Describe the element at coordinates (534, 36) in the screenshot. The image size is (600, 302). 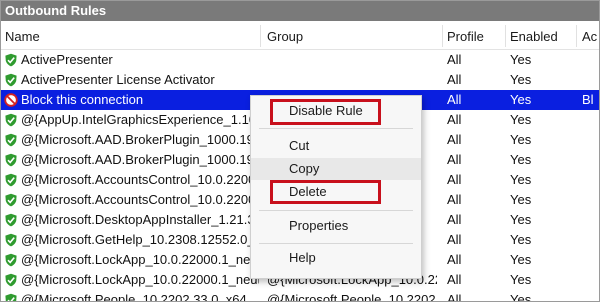
I see `column-header-enabled: Enabled` at that location.